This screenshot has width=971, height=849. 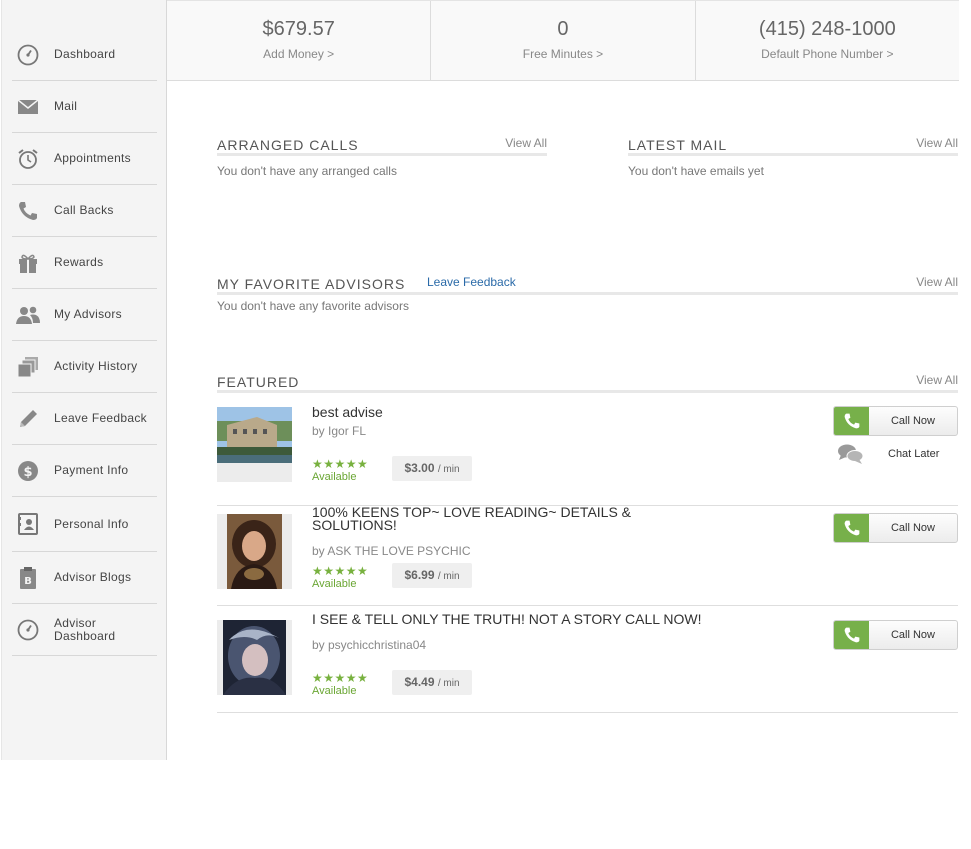 I want to click on pencil-icon, so click(x=28, y=419).